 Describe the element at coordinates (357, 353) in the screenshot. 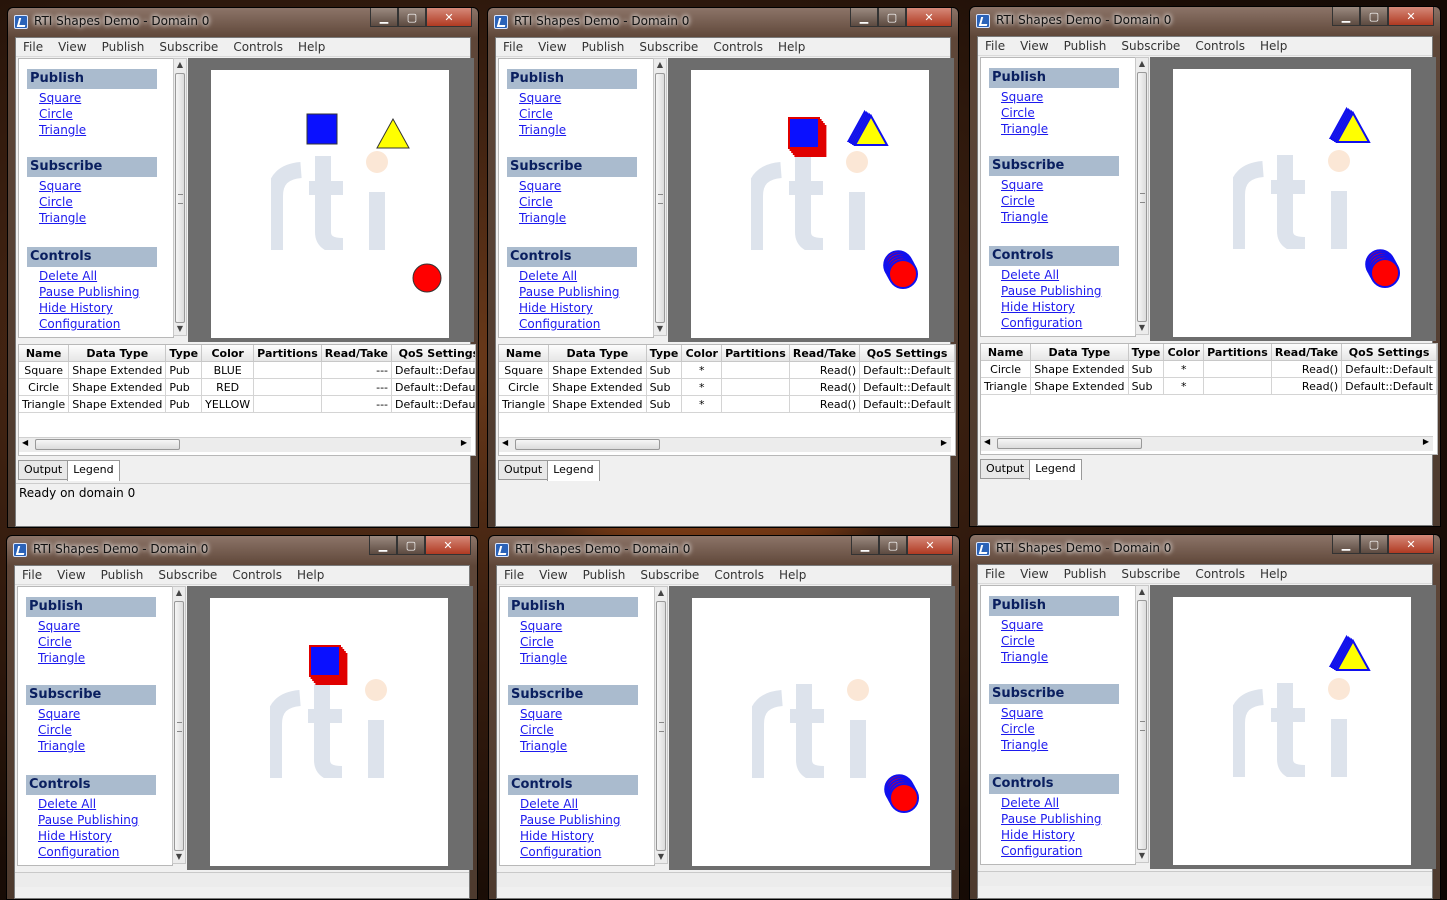

I see `column-header-read-take: Read/Take` at that location.